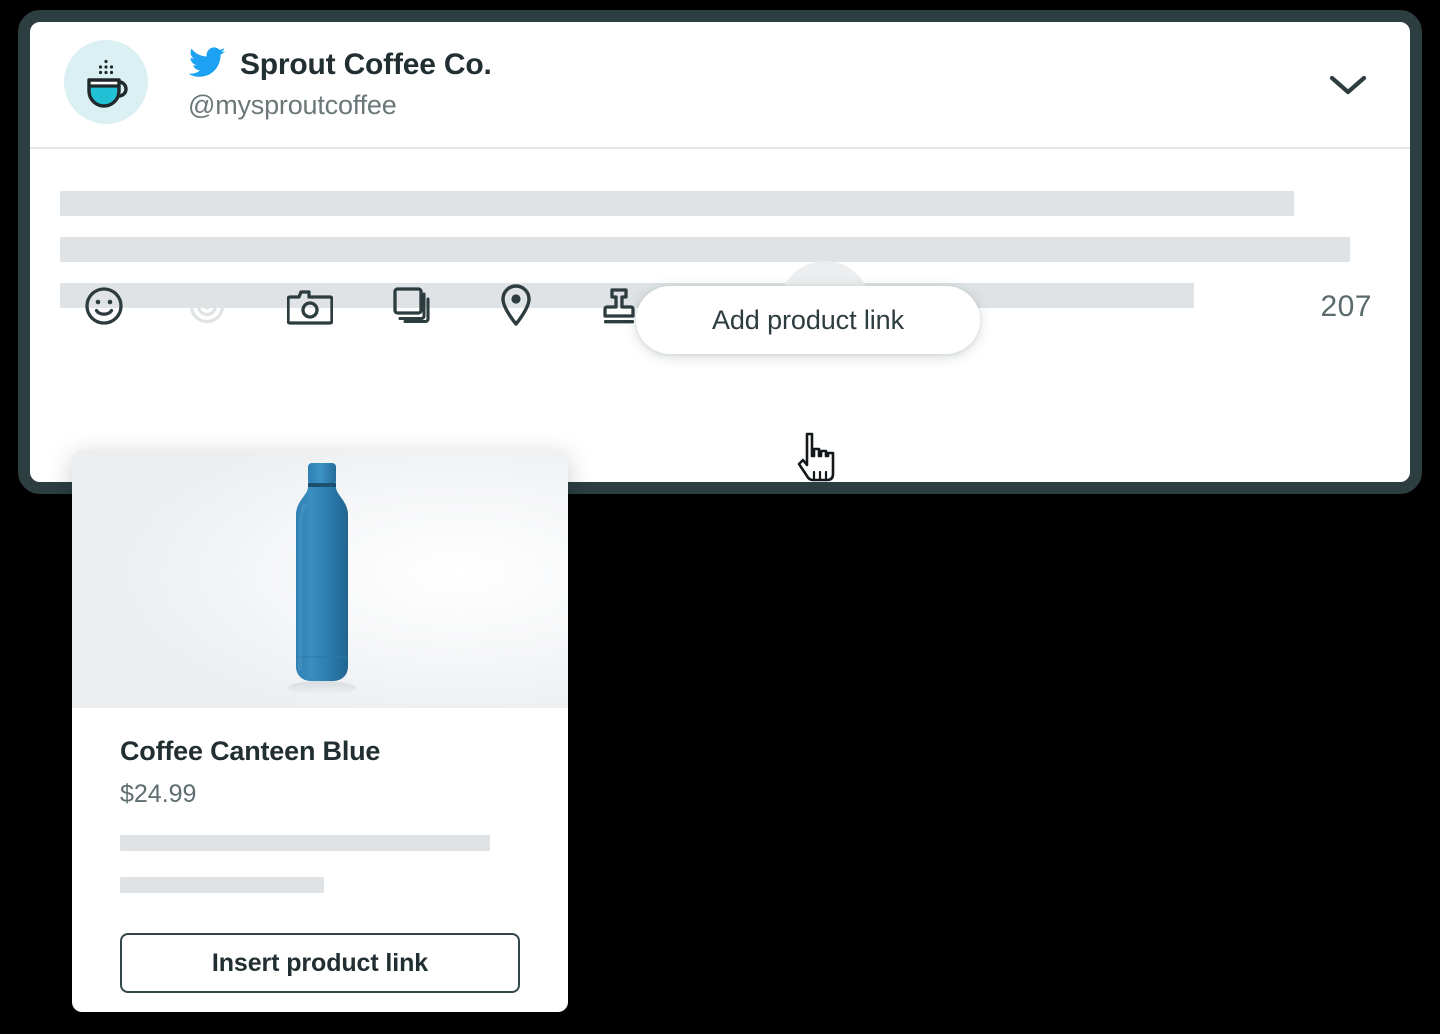 The height and width of the screenshot is (1034, 1440). I want to click on product-image, so click(320, 579).